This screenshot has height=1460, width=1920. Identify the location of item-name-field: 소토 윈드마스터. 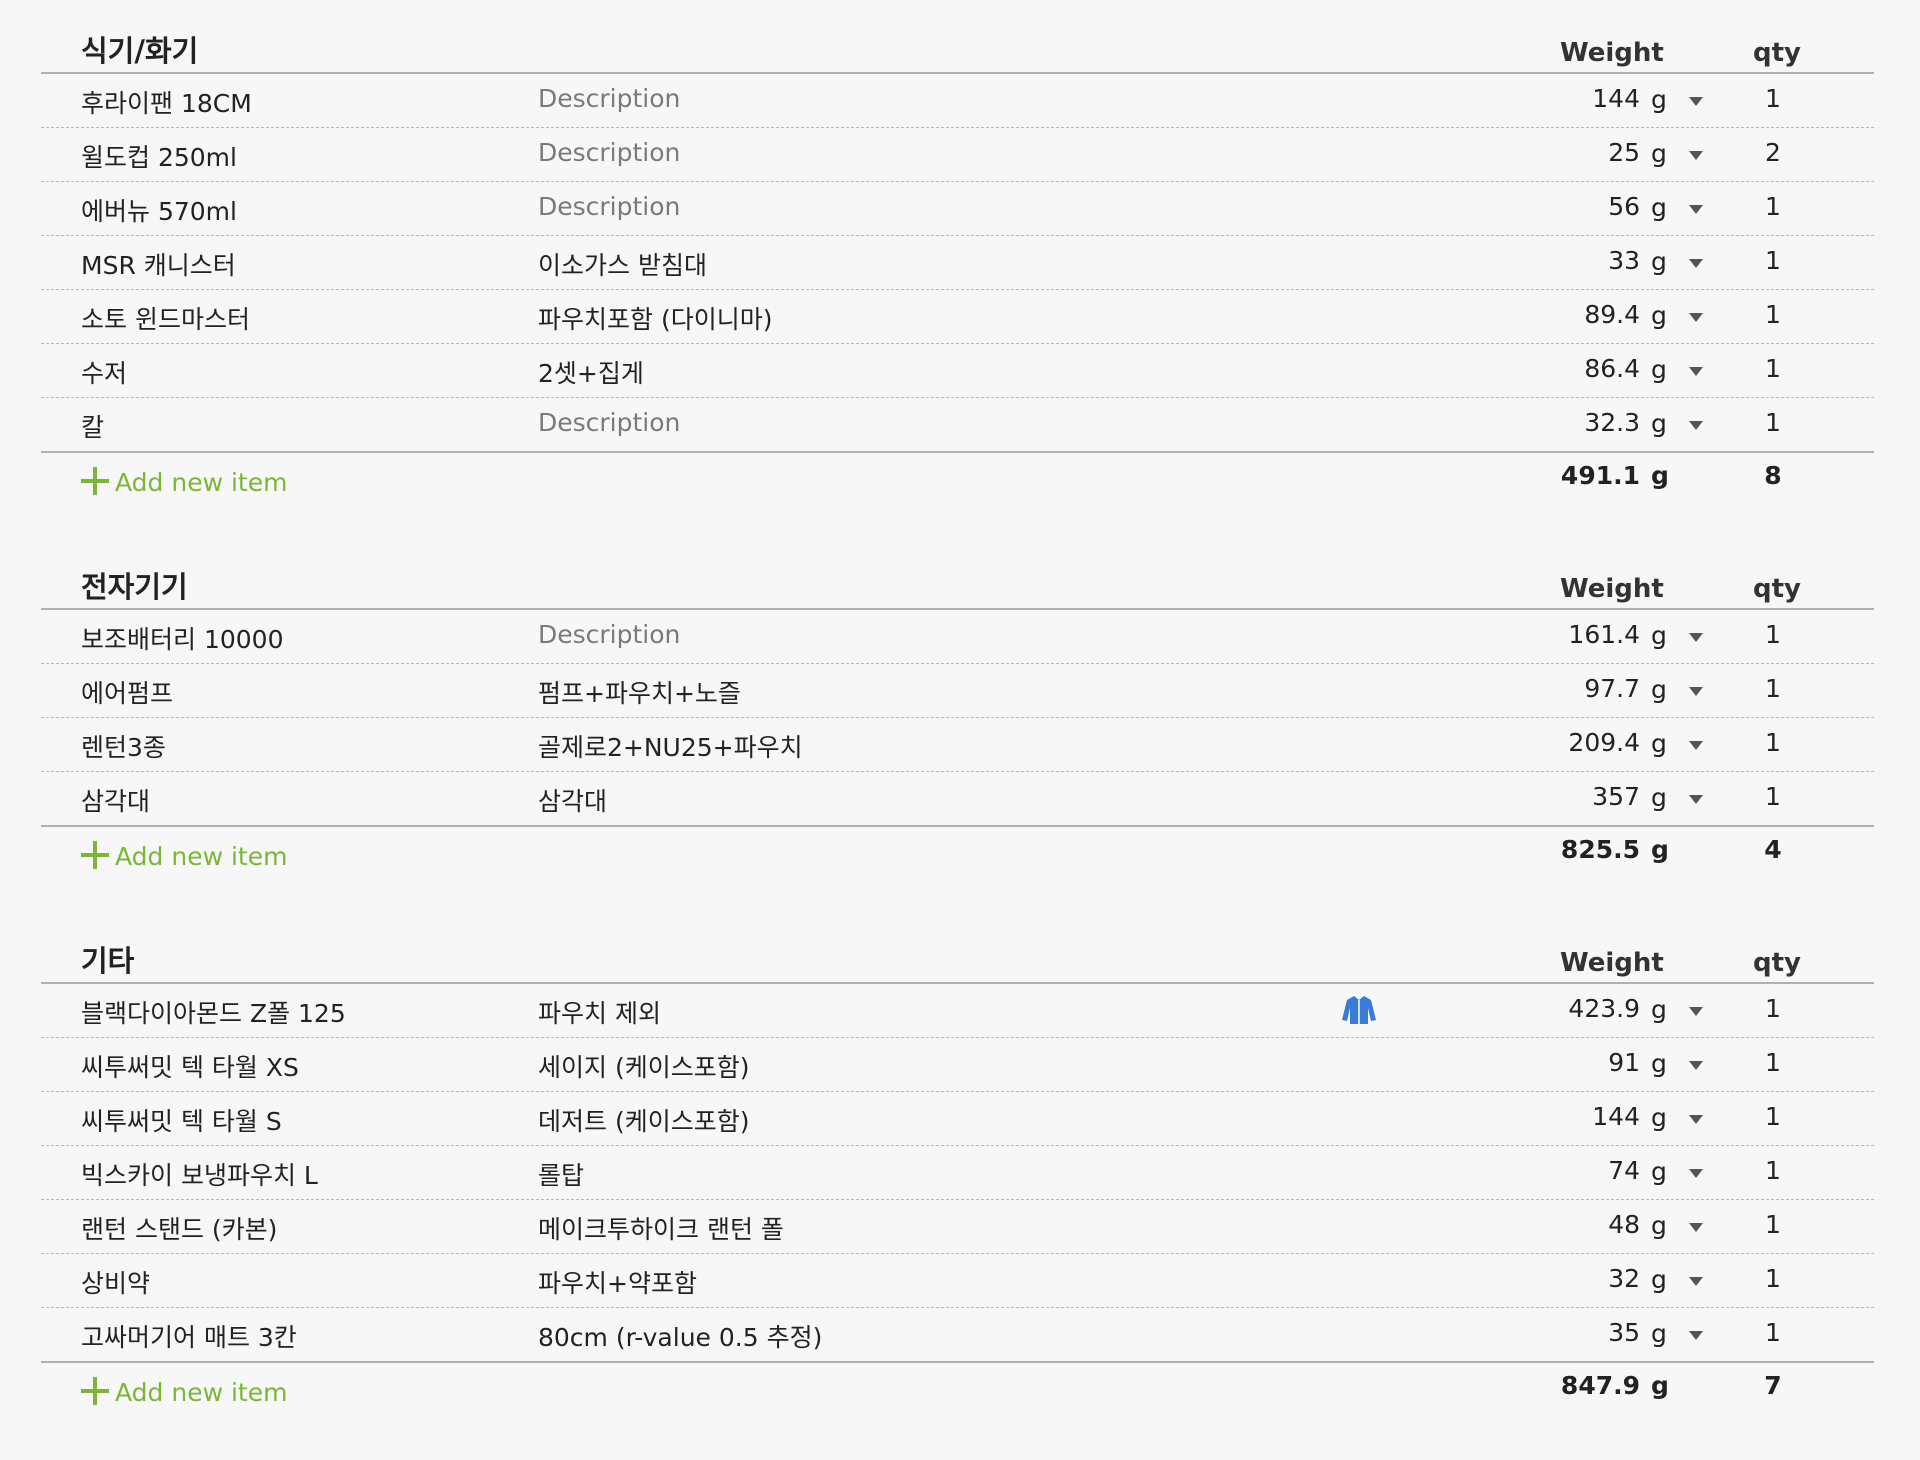
(165, 318).